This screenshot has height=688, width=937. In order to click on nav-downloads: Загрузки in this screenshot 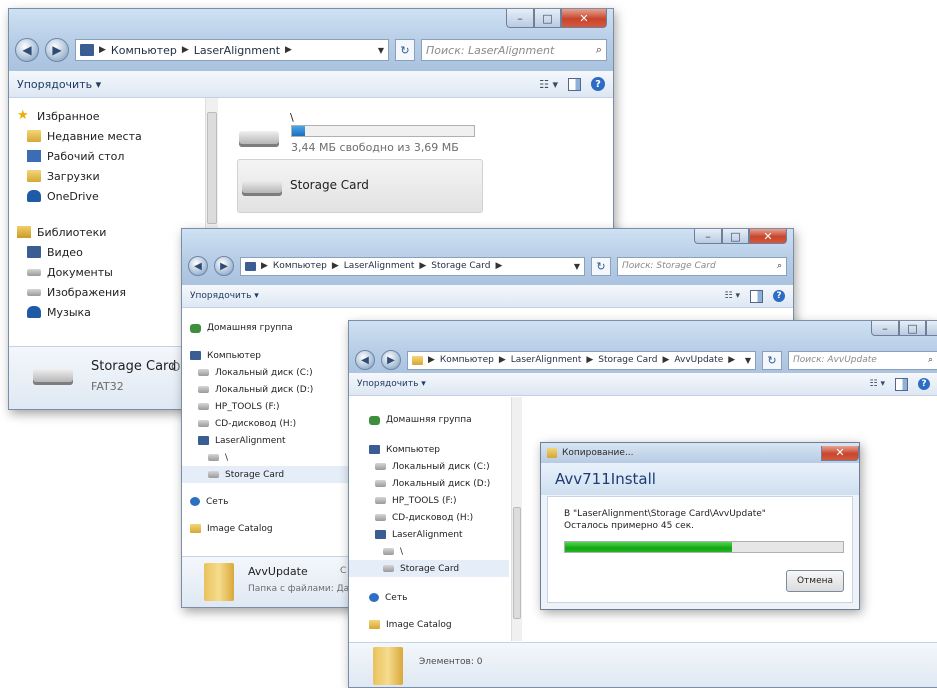, I will do `click(107, 176)`.